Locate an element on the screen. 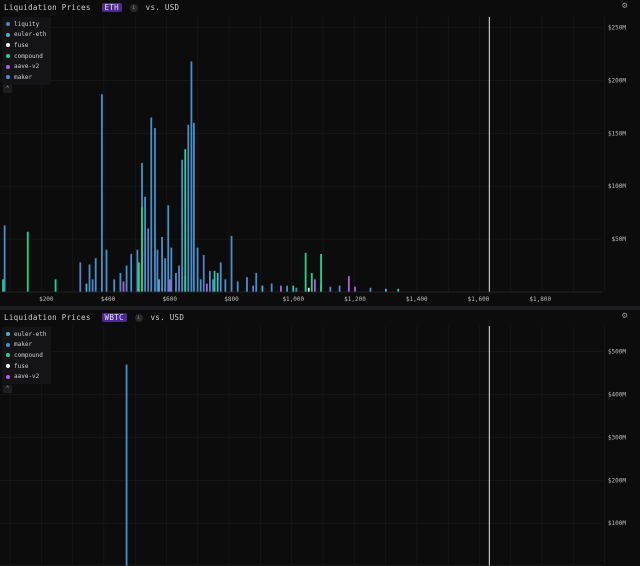  legend-label: maker is located at coordinates (23, 77).